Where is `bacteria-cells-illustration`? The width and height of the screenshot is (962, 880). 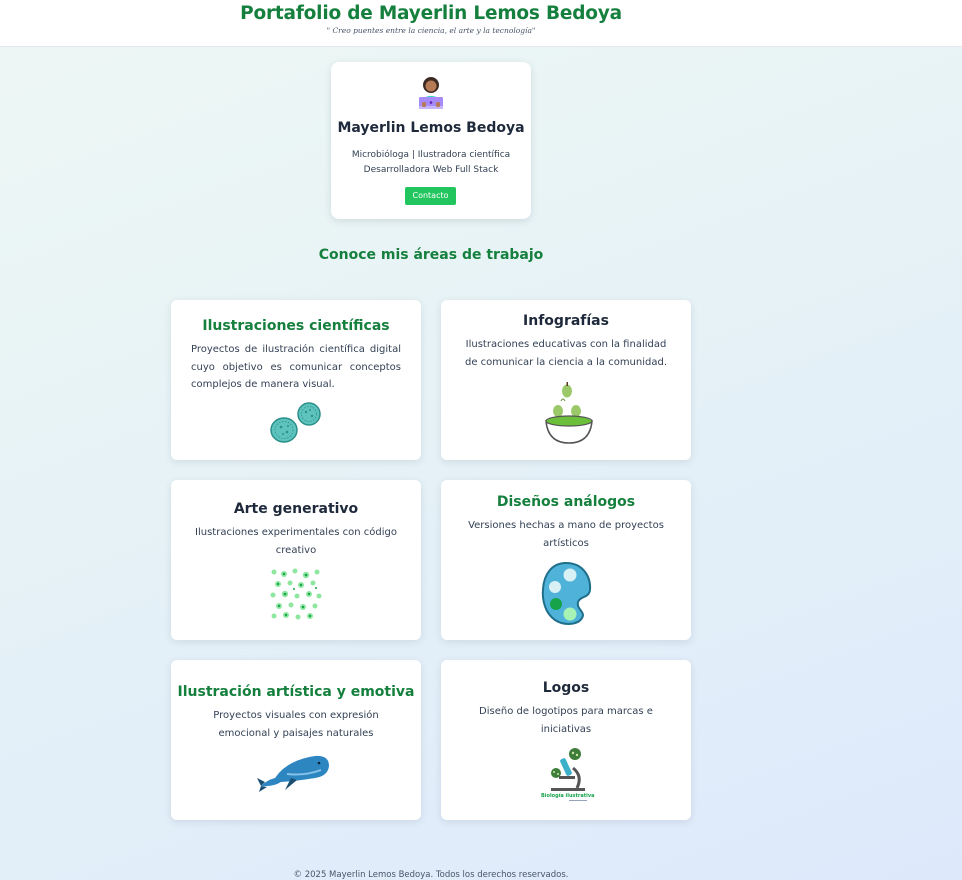 bacteria-cells-illustration is located at coordinates (295, 422).